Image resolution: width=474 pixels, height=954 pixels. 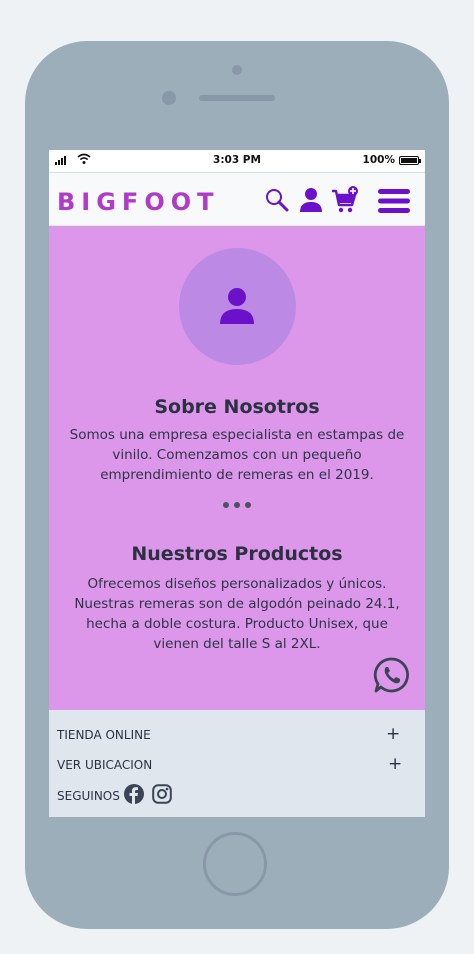 I want to click on whatsapp-icon, so click(x=392, y=675).